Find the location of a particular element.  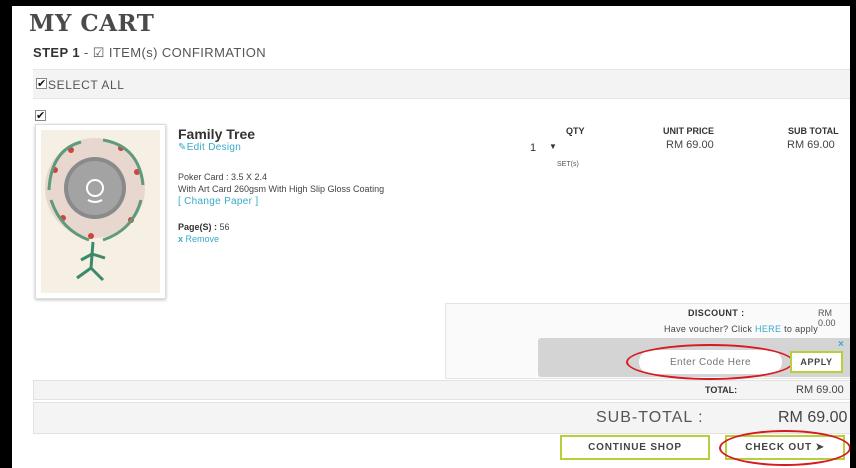

chevron-down-icon: ▼ is located at coordinates (553, 146).